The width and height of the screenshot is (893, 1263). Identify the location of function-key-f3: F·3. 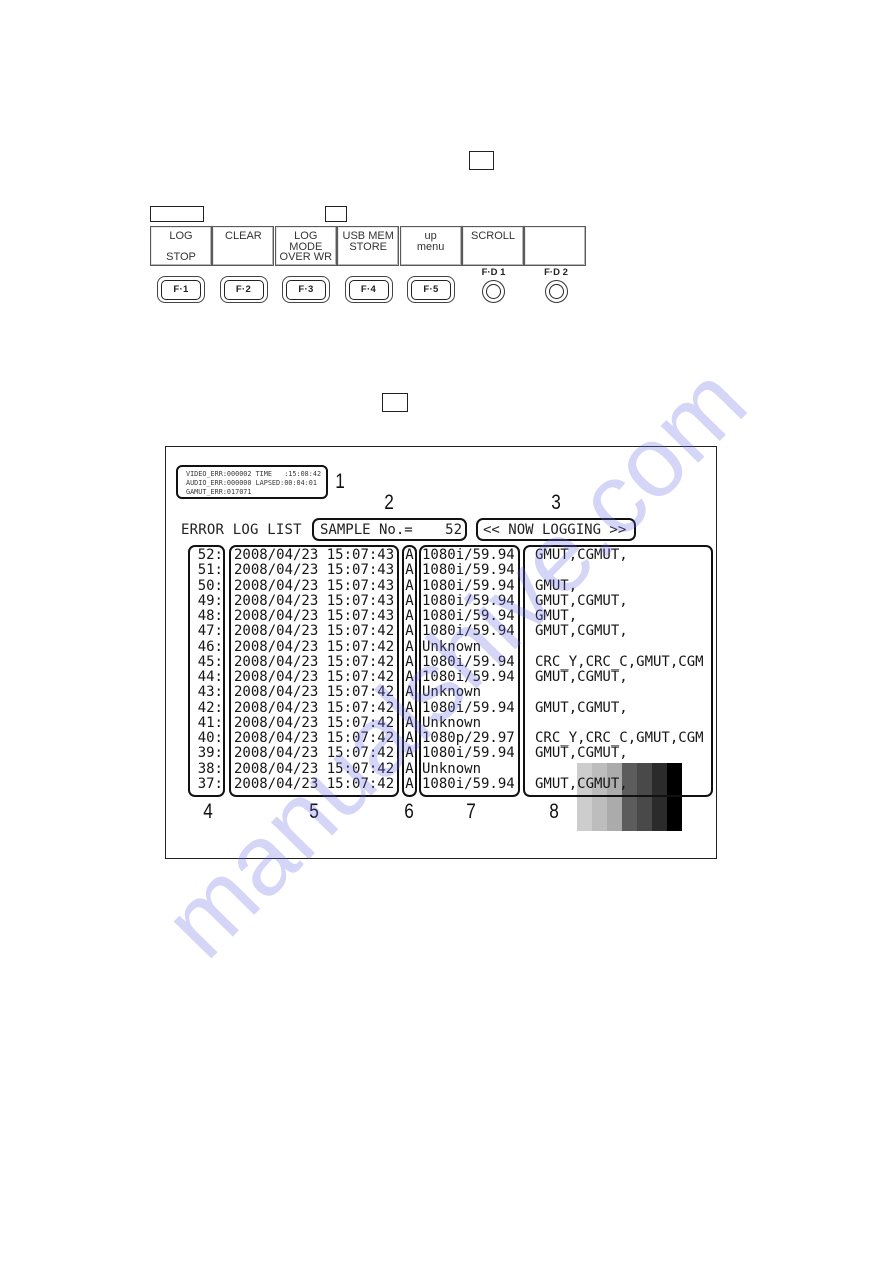
(306, 289).